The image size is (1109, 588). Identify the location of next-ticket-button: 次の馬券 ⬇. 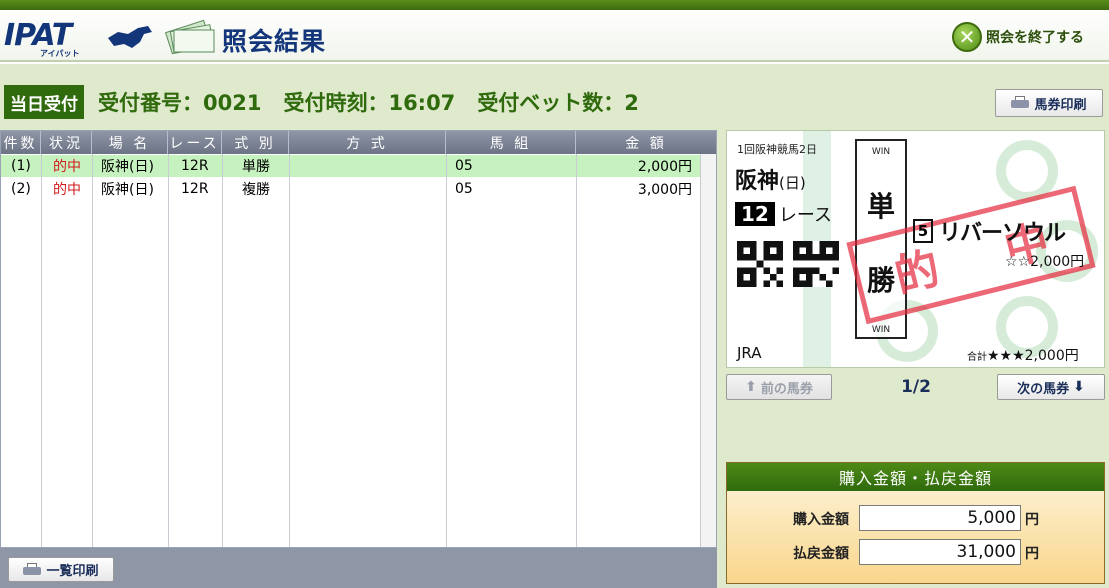
(1051, 387).